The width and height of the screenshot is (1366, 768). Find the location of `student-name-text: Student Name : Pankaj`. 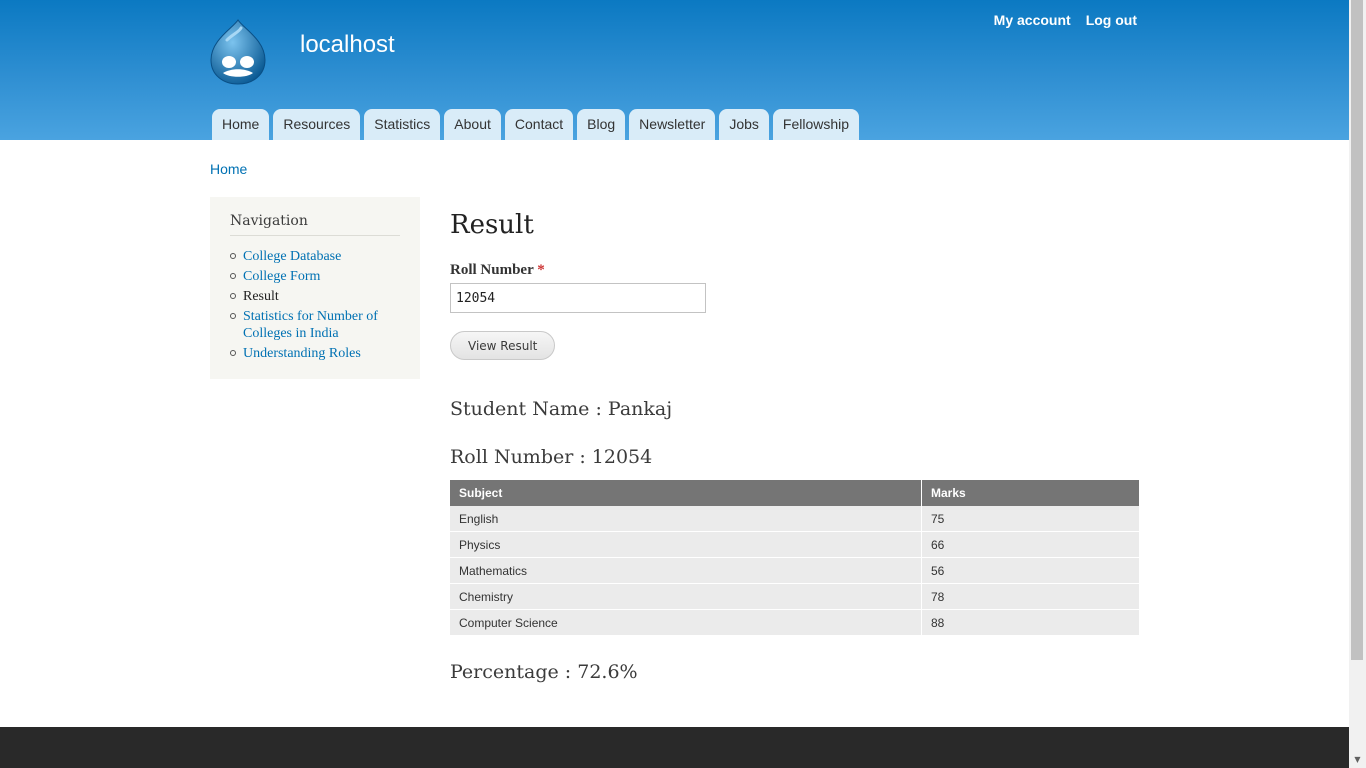

student-name-text: Student Name : Pankaj is located at coordinates (561, 409).